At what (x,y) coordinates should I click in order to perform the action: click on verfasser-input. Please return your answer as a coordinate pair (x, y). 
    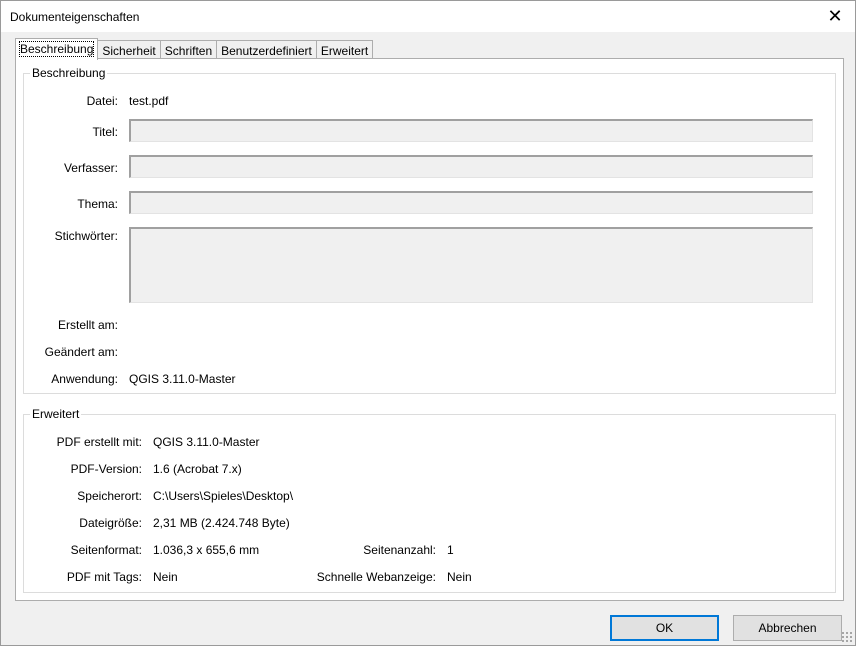
    Looking at the image, I should click on (471, 166).